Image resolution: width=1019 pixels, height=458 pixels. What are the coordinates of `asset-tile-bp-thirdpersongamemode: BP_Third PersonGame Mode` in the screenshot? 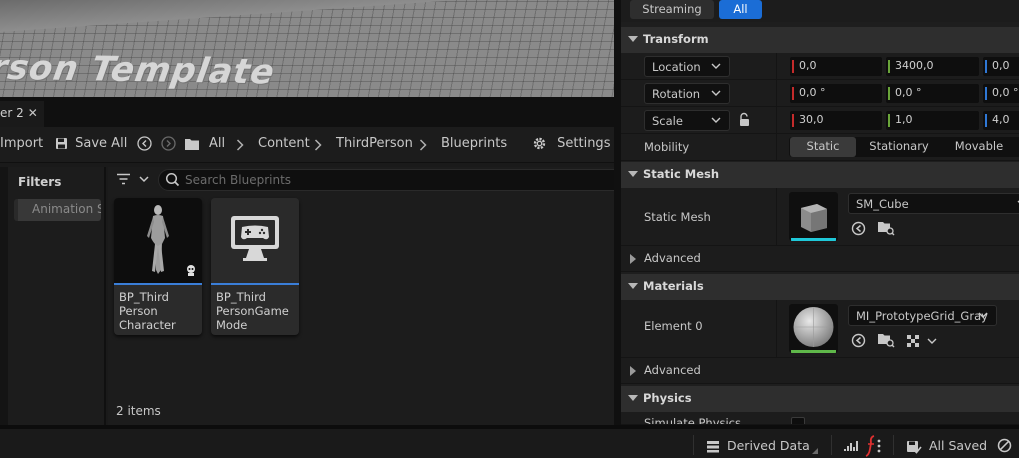 It's located at (255, 266).